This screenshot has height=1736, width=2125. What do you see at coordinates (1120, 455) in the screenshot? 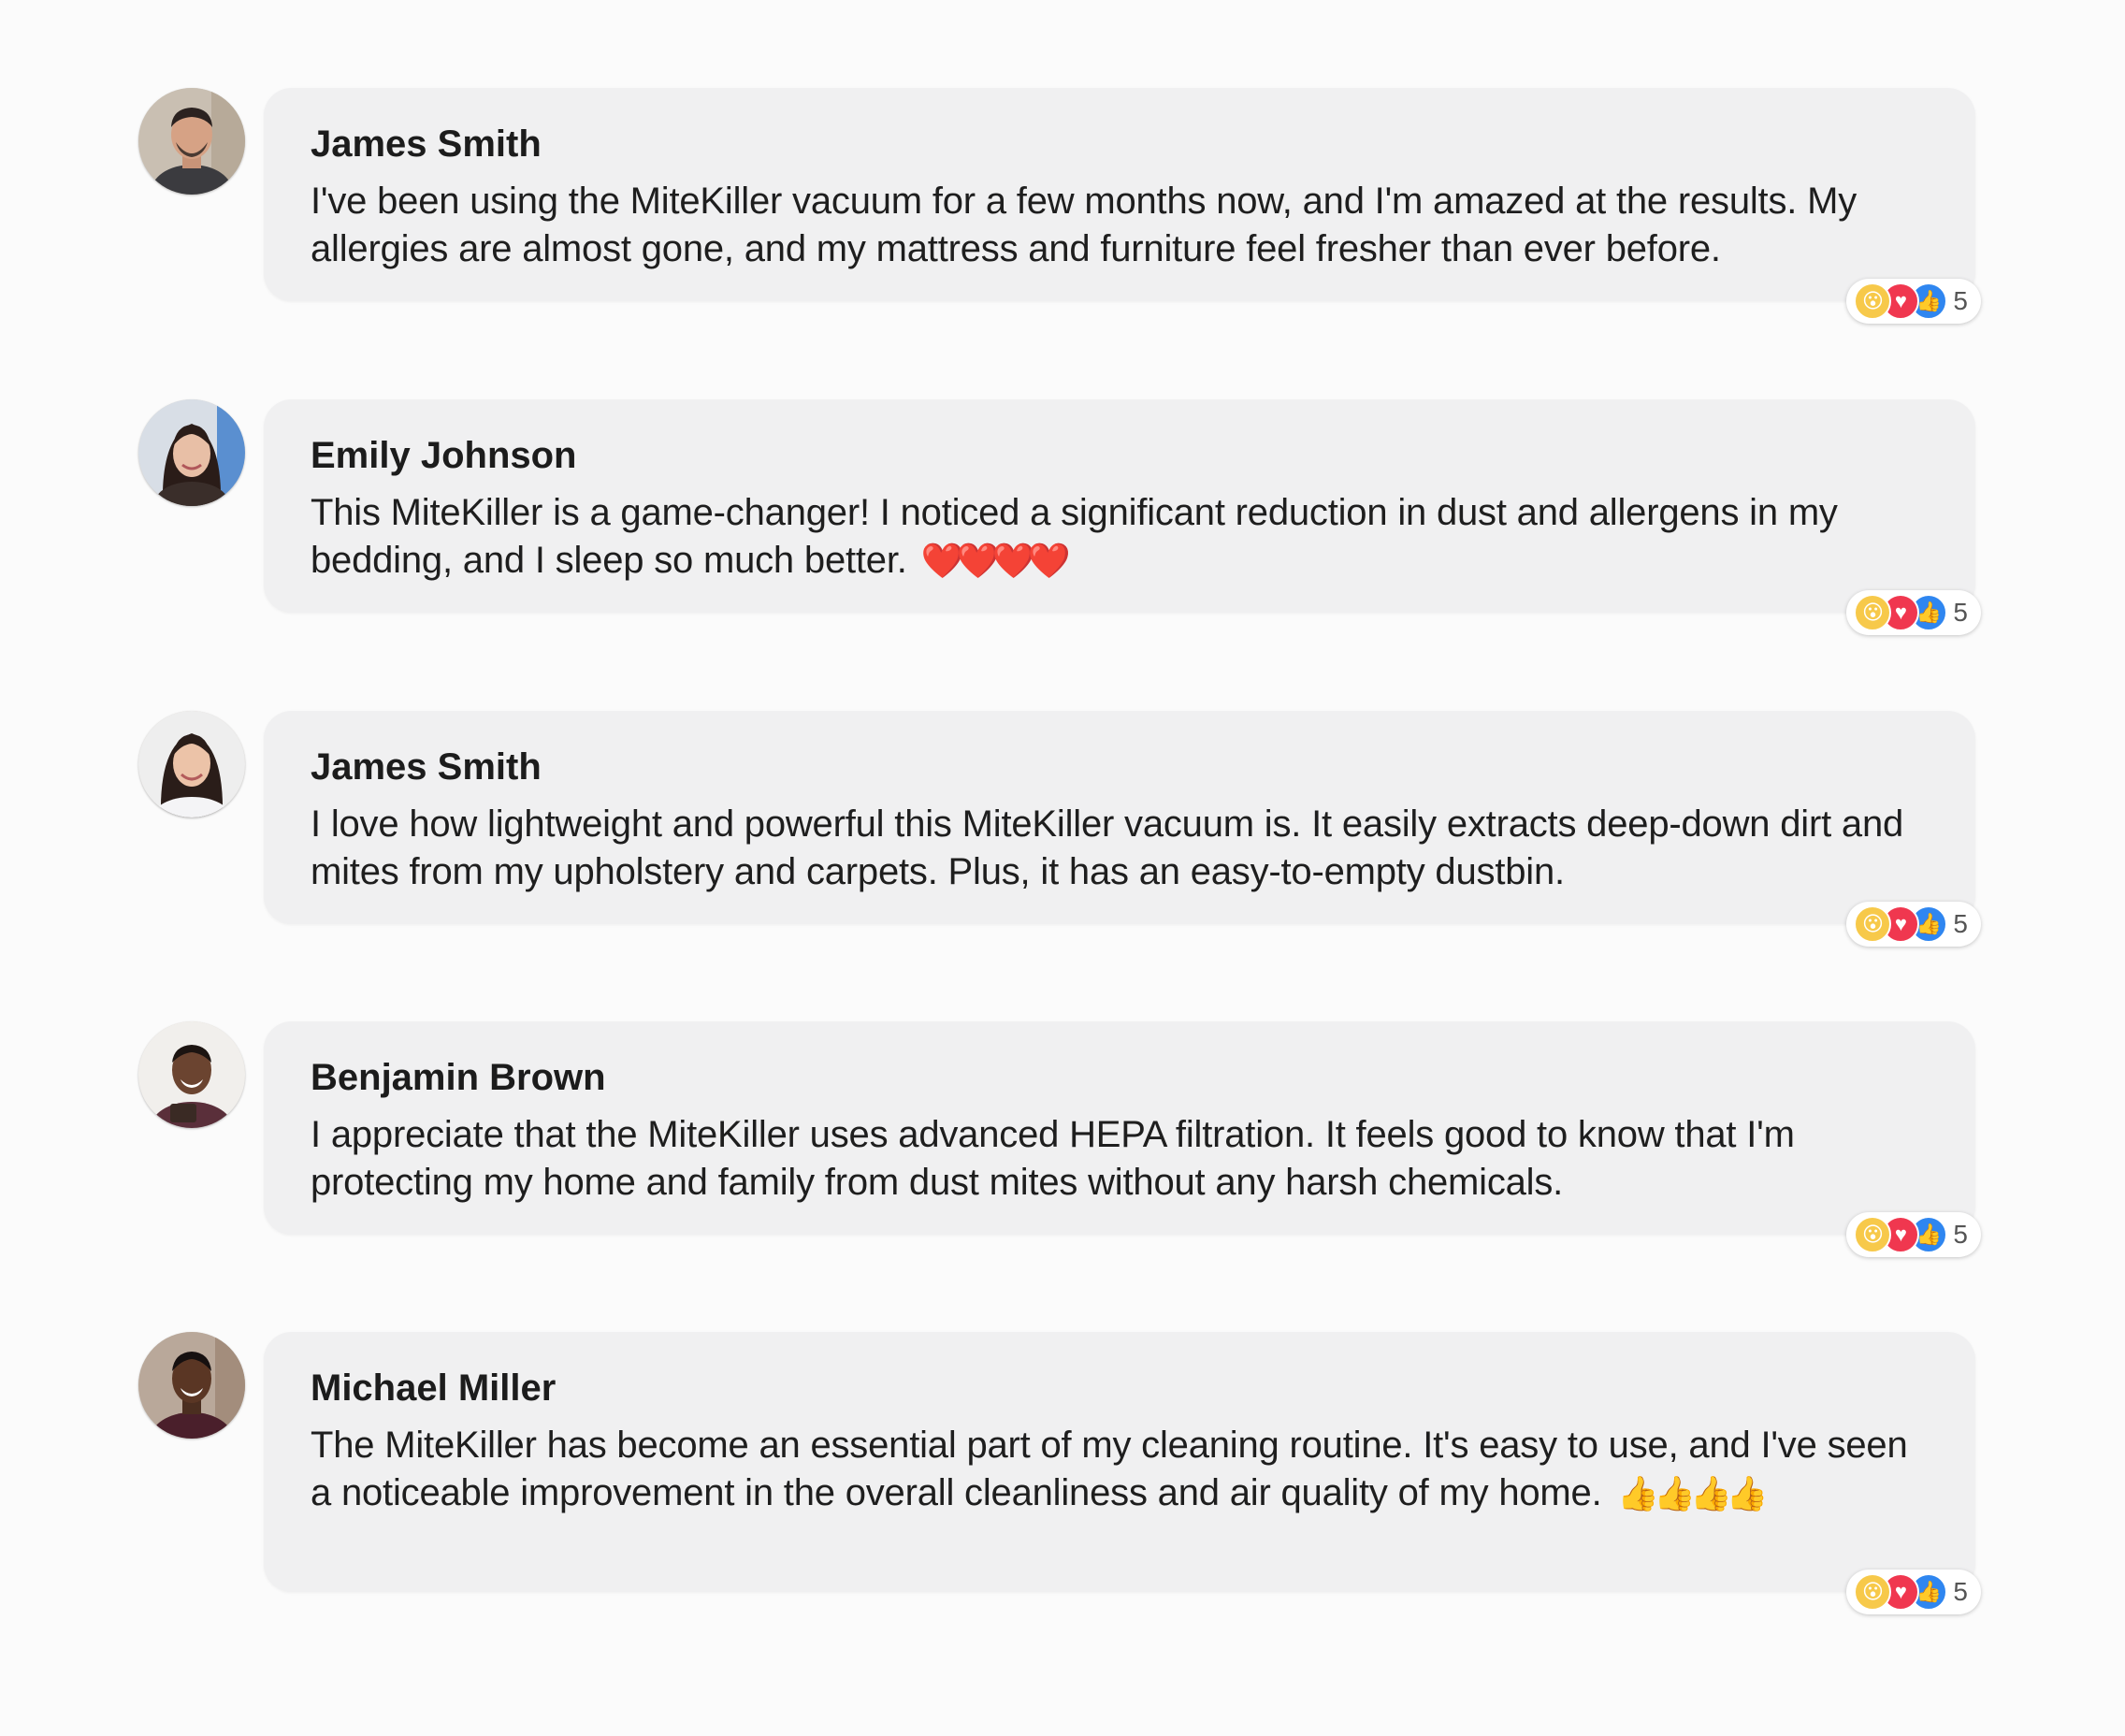
I see `comment-author: Emily Johnson` at bounding box center [1120, 455].